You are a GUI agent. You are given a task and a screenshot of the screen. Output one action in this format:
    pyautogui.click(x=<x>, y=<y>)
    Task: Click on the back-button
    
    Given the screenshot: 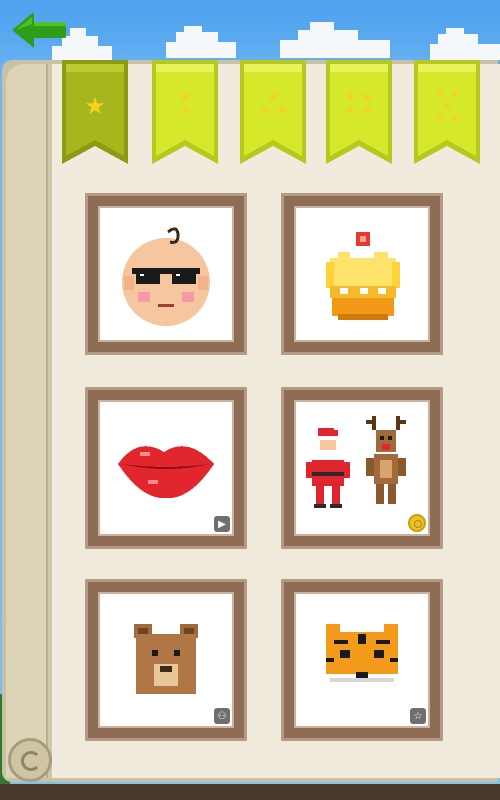 What is the action you would take?
    pyautogui.click(x=40, y=30)
    